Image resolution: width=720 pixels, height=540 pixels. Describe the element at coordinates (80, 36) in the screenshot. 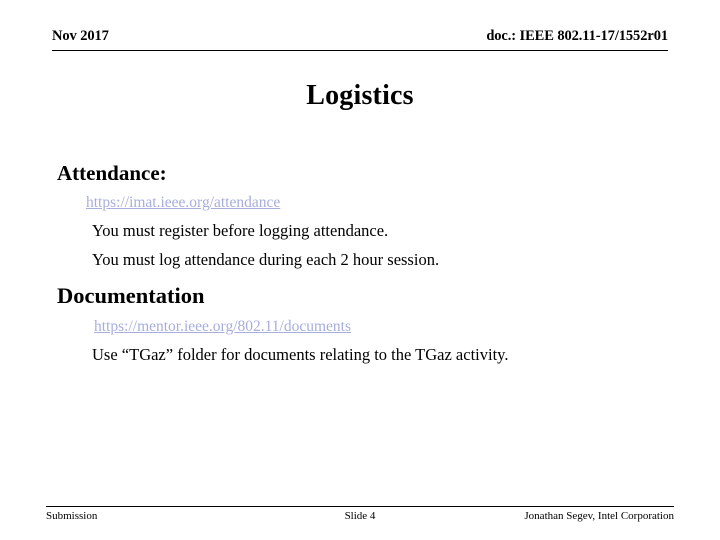

I see `header-date: Nov 2017` at that location.